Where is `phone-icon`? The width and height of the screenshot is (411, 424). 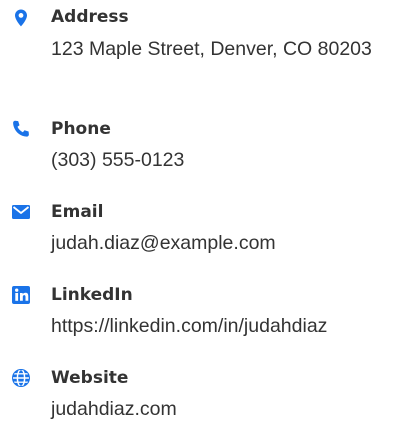
phone-icon is located at coordinates (21, 129).